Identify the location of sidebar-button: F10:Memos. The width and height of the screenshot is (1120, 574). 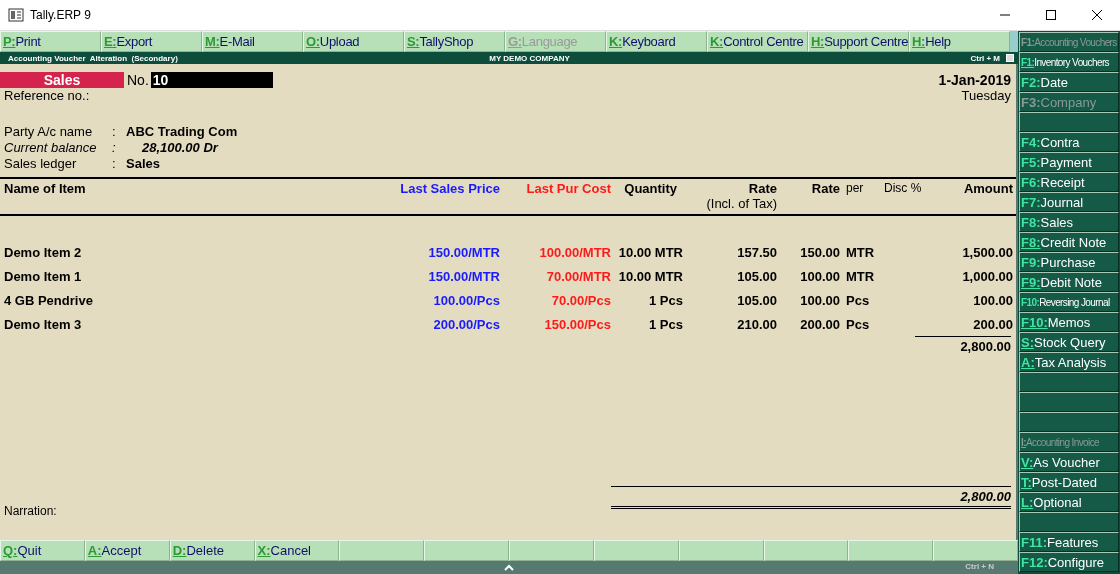
(1069, 322).